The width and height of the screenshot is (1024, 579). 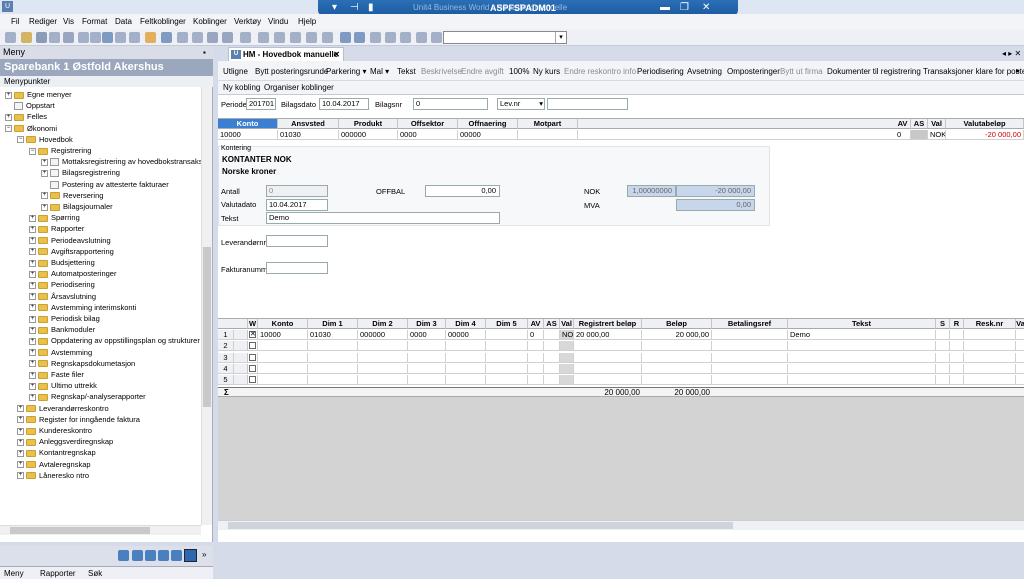 I want to click on task-link: Ny kobling, so click(x=241, y=87).